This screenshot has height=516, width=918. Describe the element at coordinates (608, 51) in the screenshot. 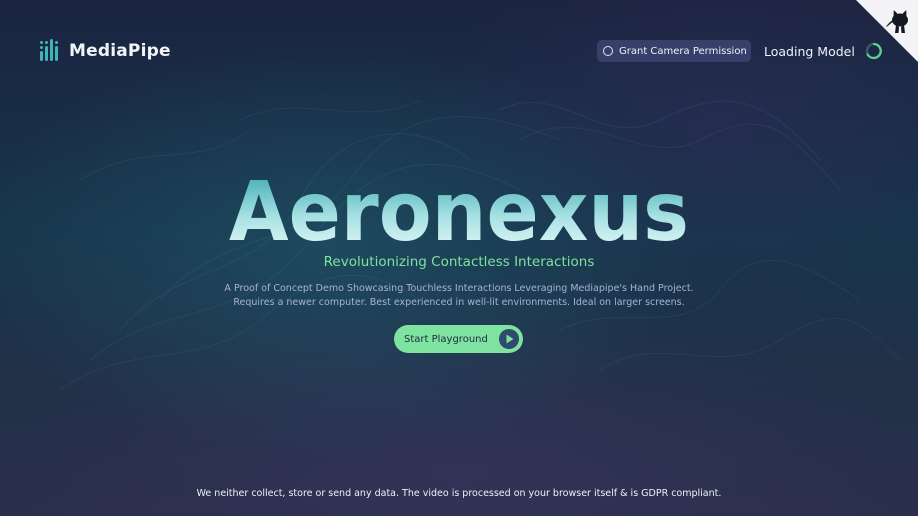

I see `ring-icon` at that location.